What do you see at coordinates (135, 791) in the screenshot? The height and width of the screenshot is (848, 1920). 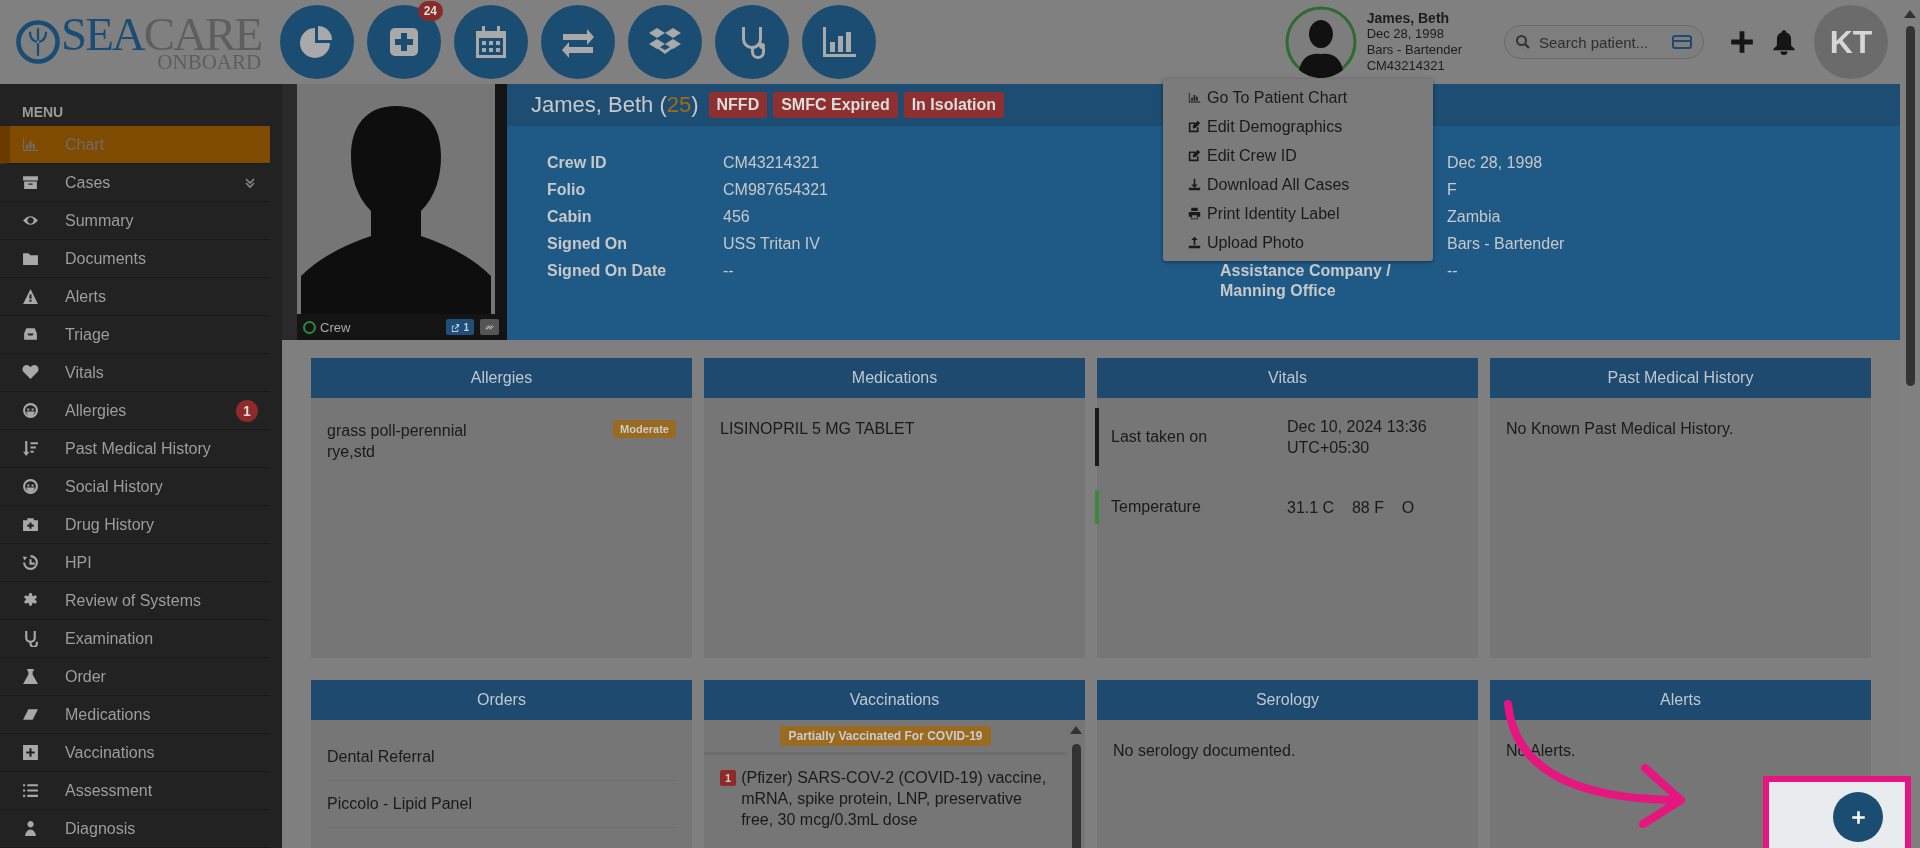 I see `sidebar-item: Assessment` at bounding box center [135, 791].